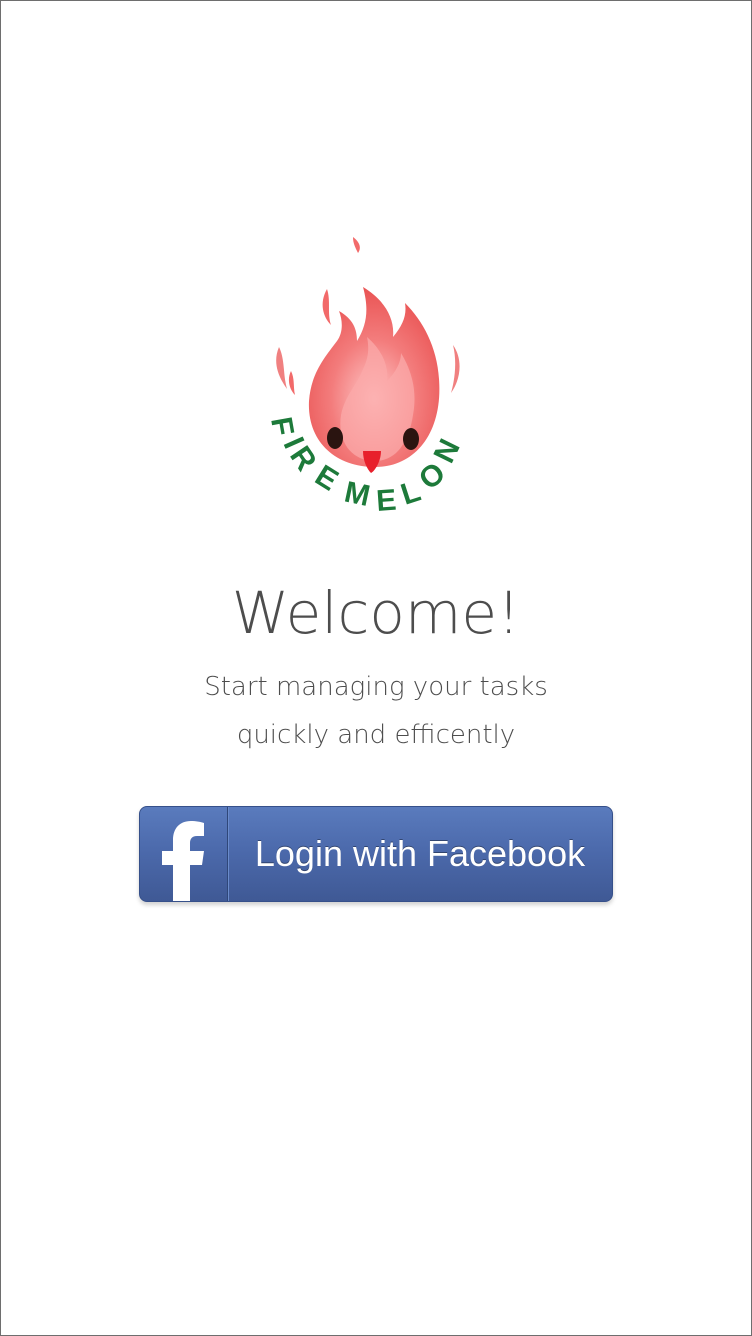  Describe the element at coordinates (376, 687) in the screenshot. I see `welcome-subtitle-line1: Start managing your tasks` at that location.